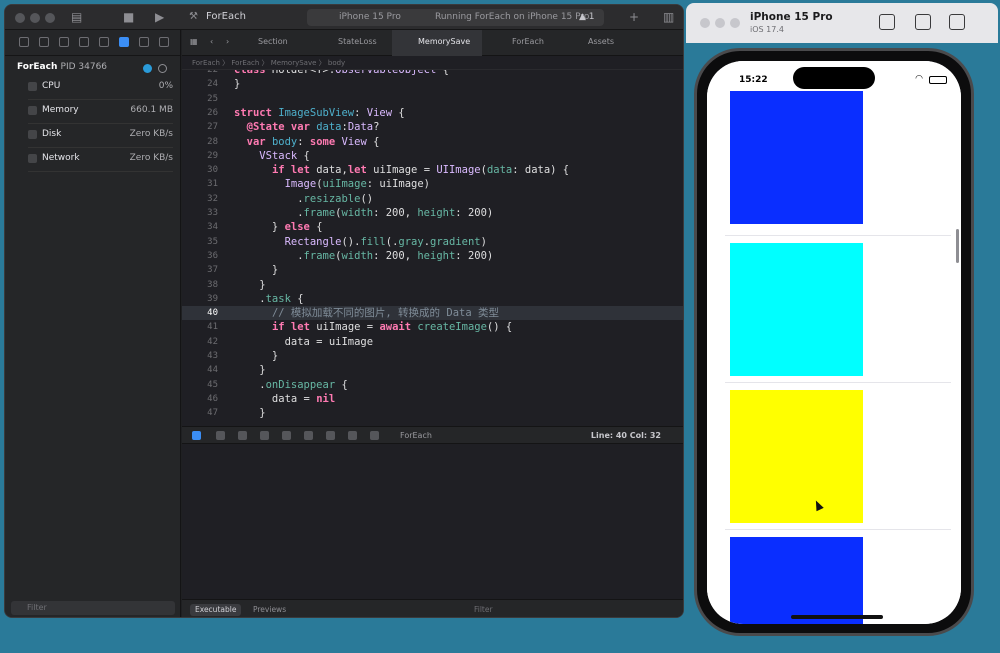  I want to click on tab-foreach: ForEach, so click(528, 41).